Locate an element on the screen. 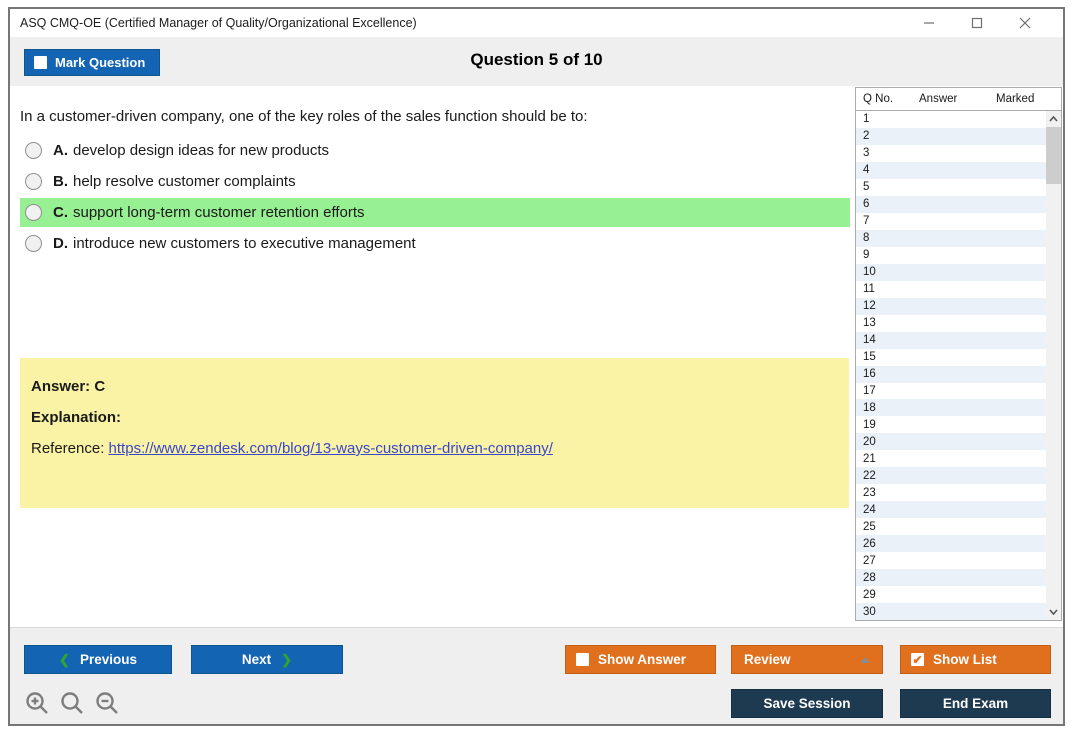  question-list-row-9: 9 is located at coordinates (951, 255).